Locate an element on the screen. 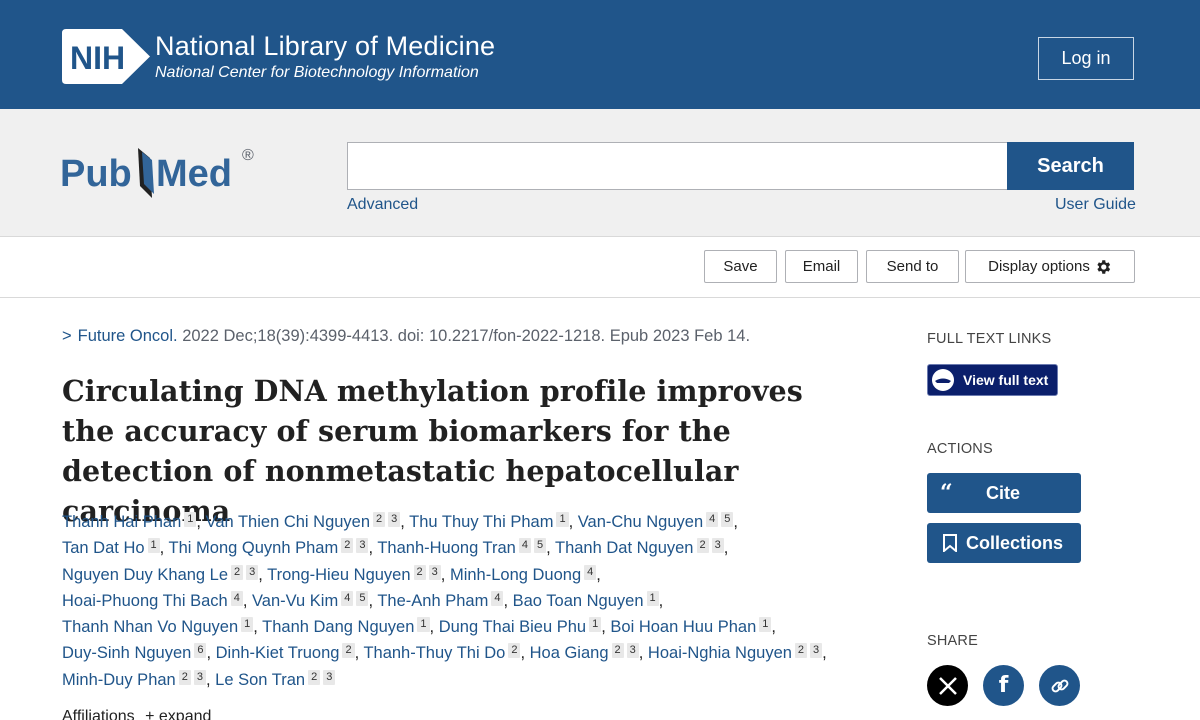 The width and height of the screenshot is (1200, 720). author-link: Thanh-Huong Tran is located at coordinates (446, 548).